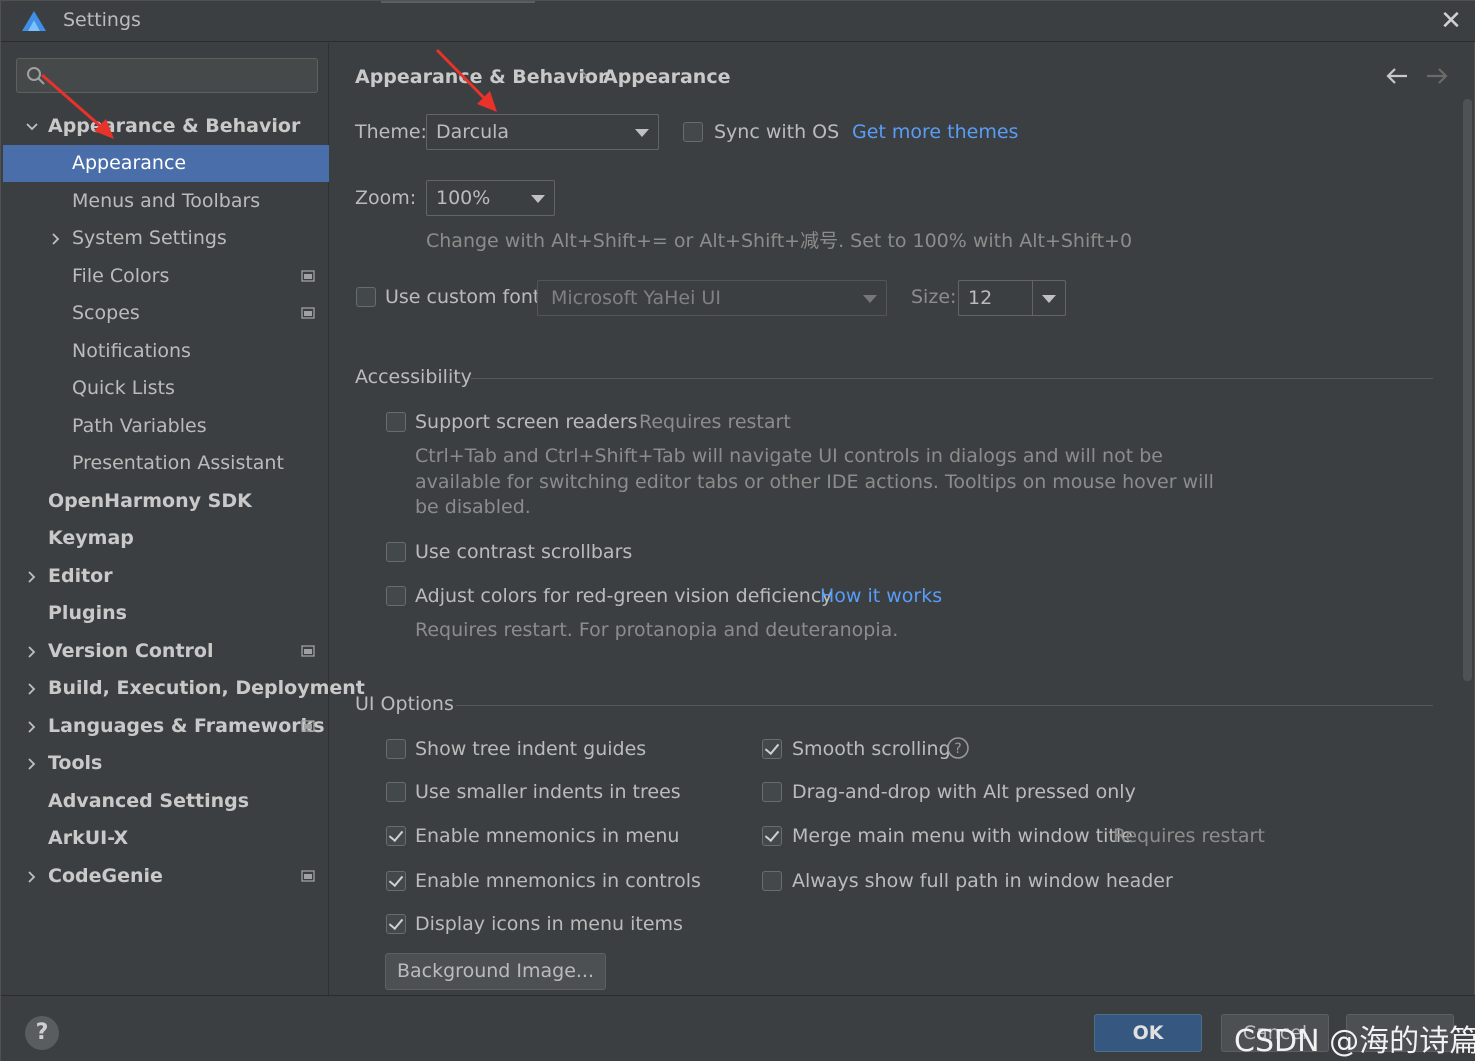 The image size is (1475, 1061). I want to click on help-button: ?, so click(42, 1033).